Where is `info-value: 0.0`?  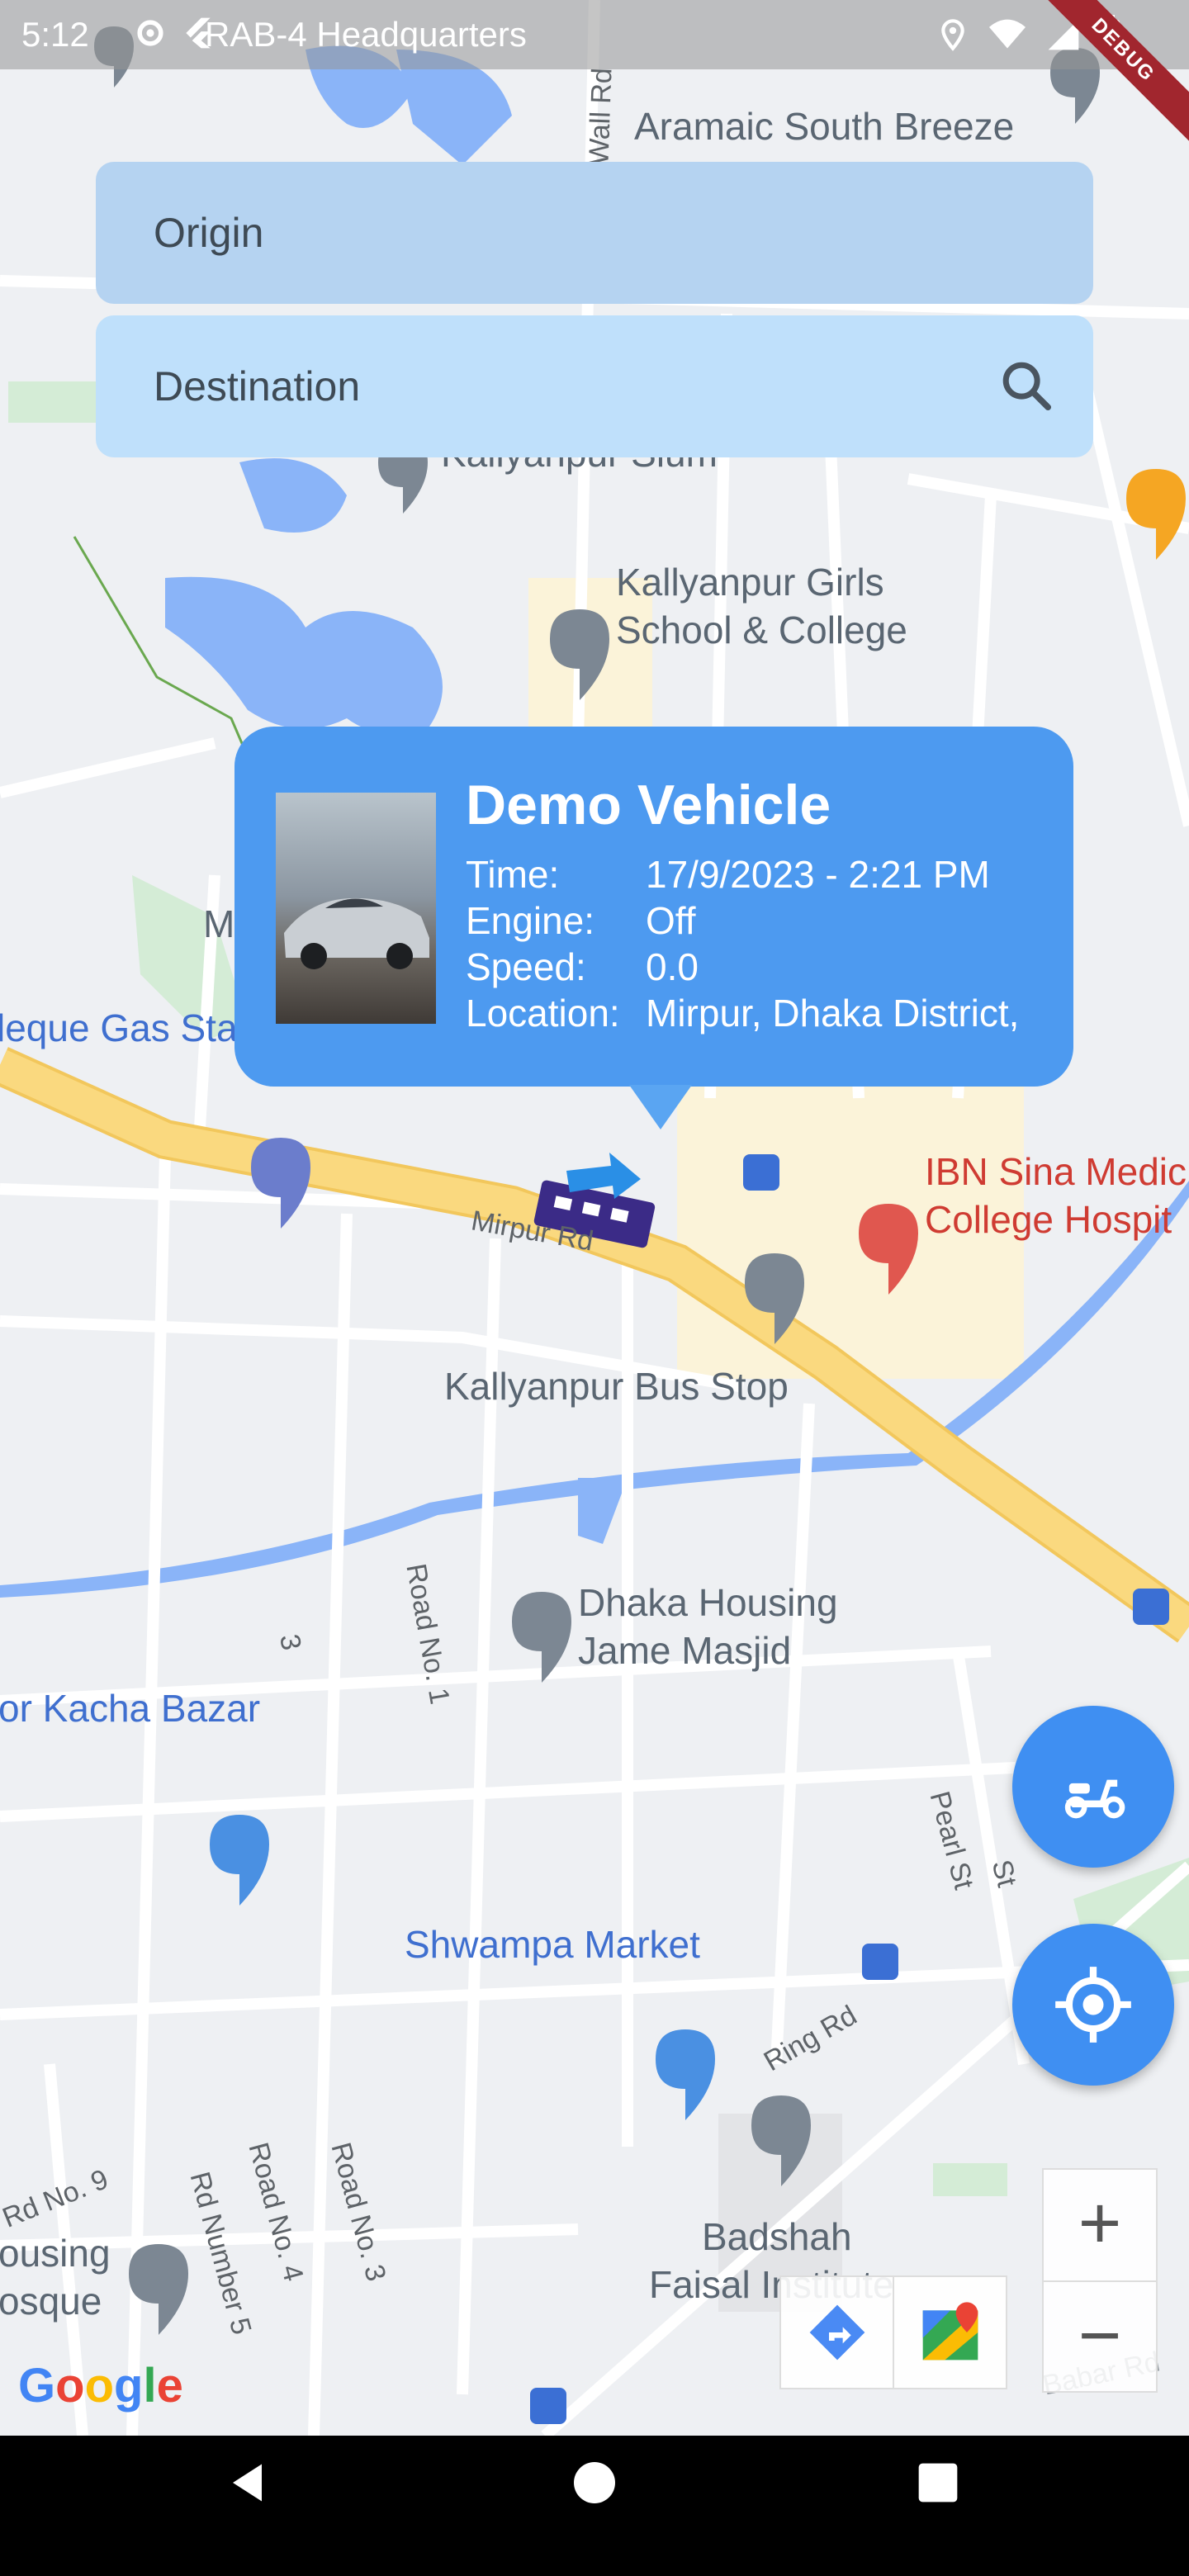 info-value: 0.0 is located at coordinates (672, 966).